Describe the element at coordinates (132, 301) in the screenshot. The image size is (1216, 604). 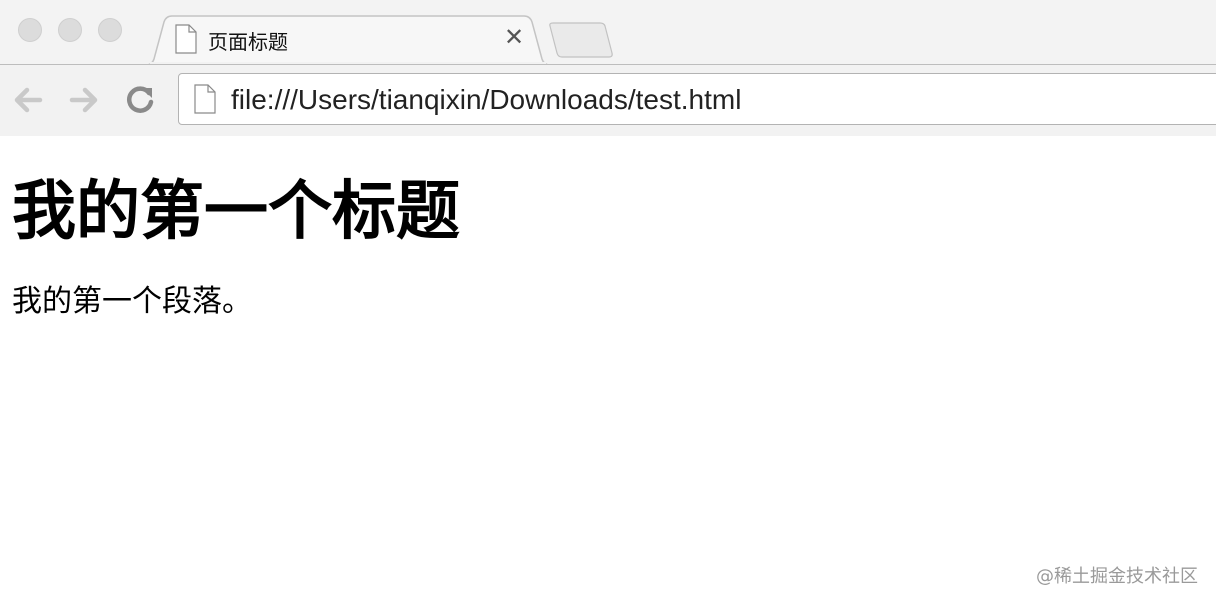
I see `page-paragraph: 我的第一个段落。` at that location.